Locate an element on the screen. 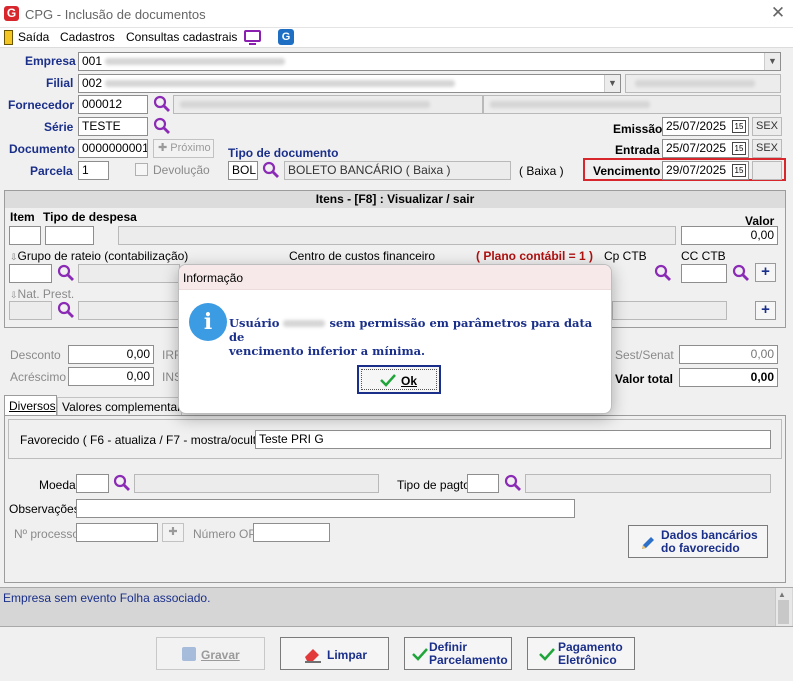 This screenshot has width=793, height=681. tipo-pagto-search-icon is located at coordinates (513, 483).